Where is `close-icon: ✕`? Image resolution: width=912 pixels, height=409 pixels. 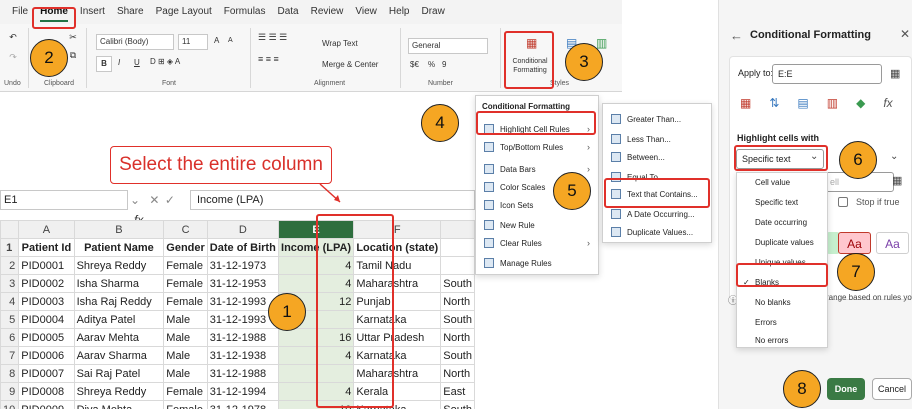
close-icon: ✕ is located at coordinates (905, 34).